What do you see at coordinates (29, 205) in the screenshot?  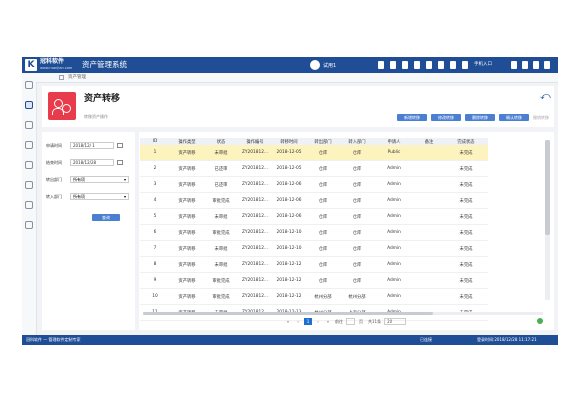 I see `report-nav-icon` at bounding box center [29, 205].